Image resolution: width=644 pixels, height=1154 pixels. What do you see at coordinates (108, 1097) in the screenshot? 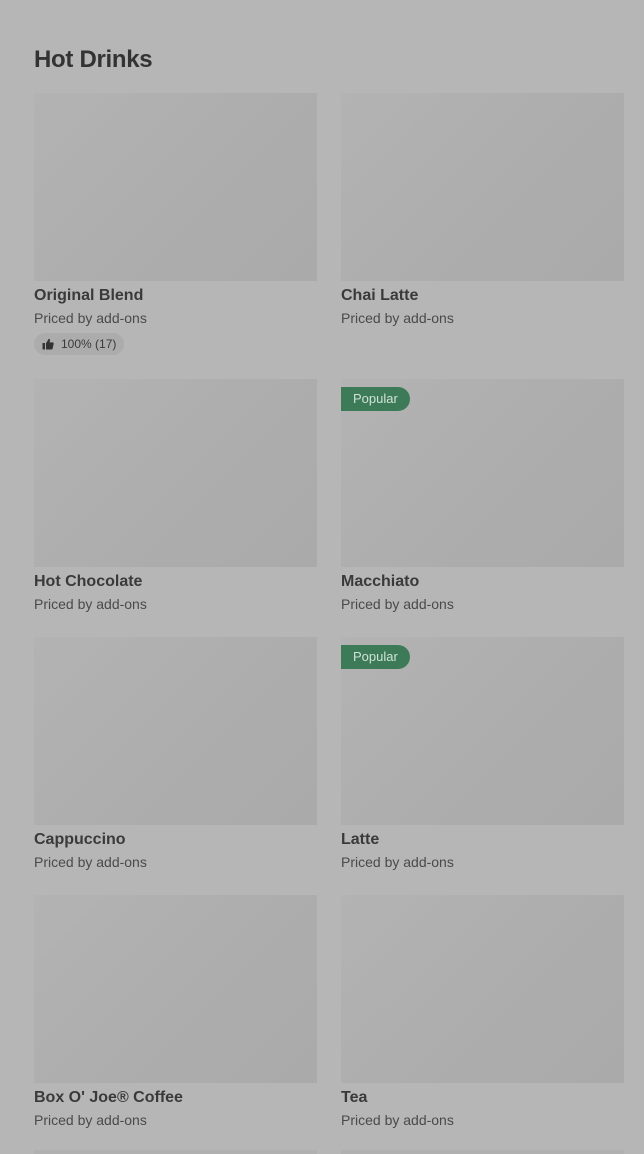
I see `item-name: Box O' Joe® Coffee` at bounding box center [108, 1097].